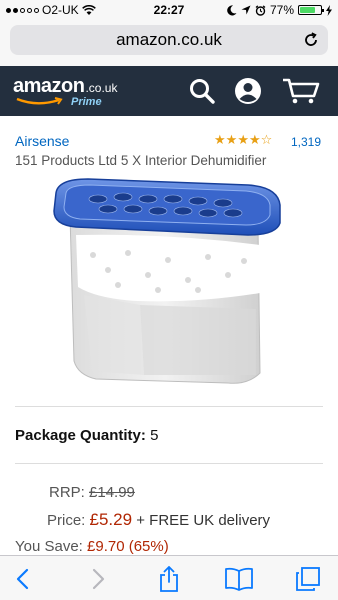 This screenshot has width=338, height=600. What do you see at coordinates (203, 520) in the screenshot?
I see `delivery-text: + FREE UK delivery` at bounding box center [203, 520].